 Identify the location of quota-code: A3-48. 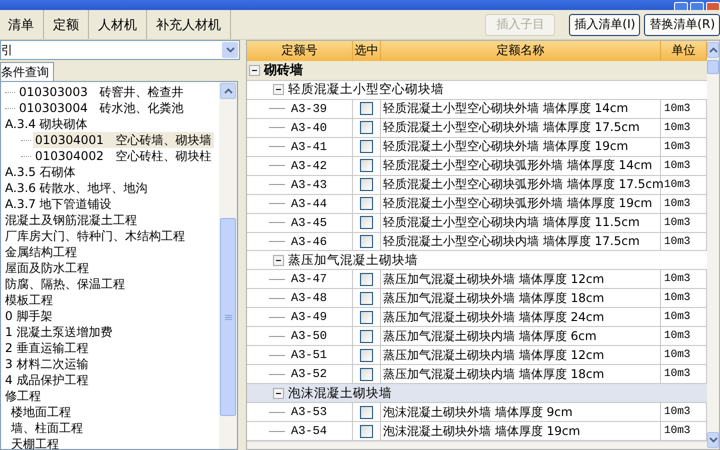
(309, 298).